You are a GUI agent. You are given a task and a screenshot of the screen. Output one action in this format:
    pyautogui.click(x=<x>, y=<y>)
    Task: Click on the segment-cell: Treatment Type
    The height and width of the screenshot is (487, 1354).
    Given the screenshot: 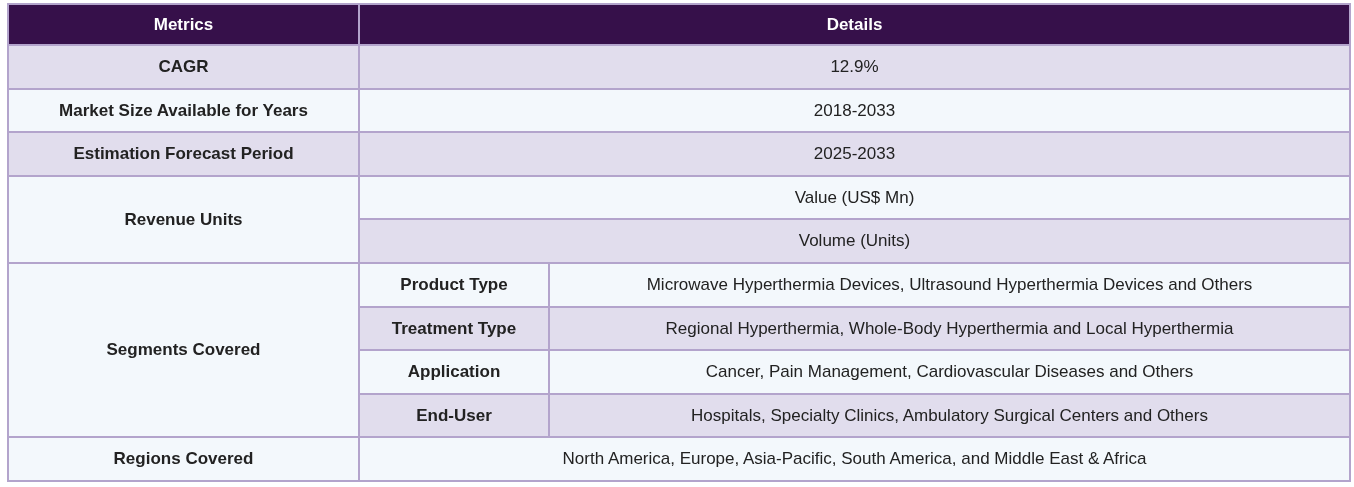 What is the action you would take?
    pyautogui.click(x=454, y=328)
    